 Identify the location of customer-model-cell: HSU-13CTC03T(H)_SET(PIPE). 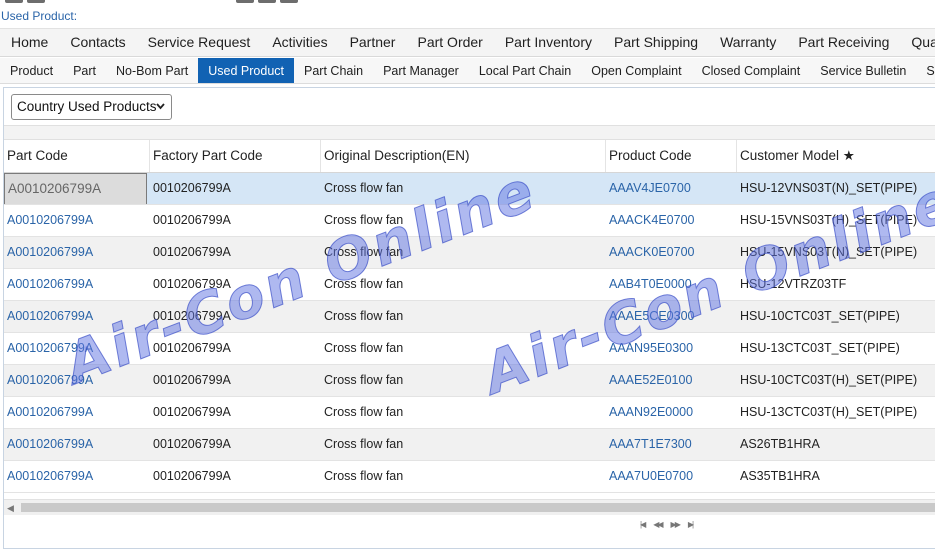
(829, 412).